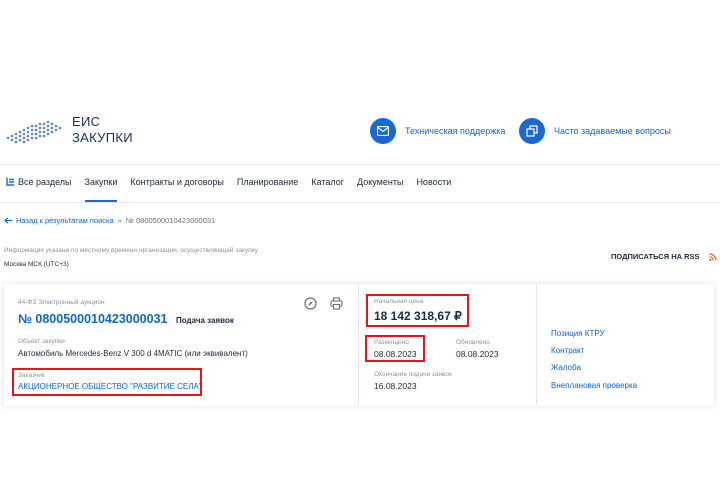  I want to click on rss-icon, so click(712, 256).